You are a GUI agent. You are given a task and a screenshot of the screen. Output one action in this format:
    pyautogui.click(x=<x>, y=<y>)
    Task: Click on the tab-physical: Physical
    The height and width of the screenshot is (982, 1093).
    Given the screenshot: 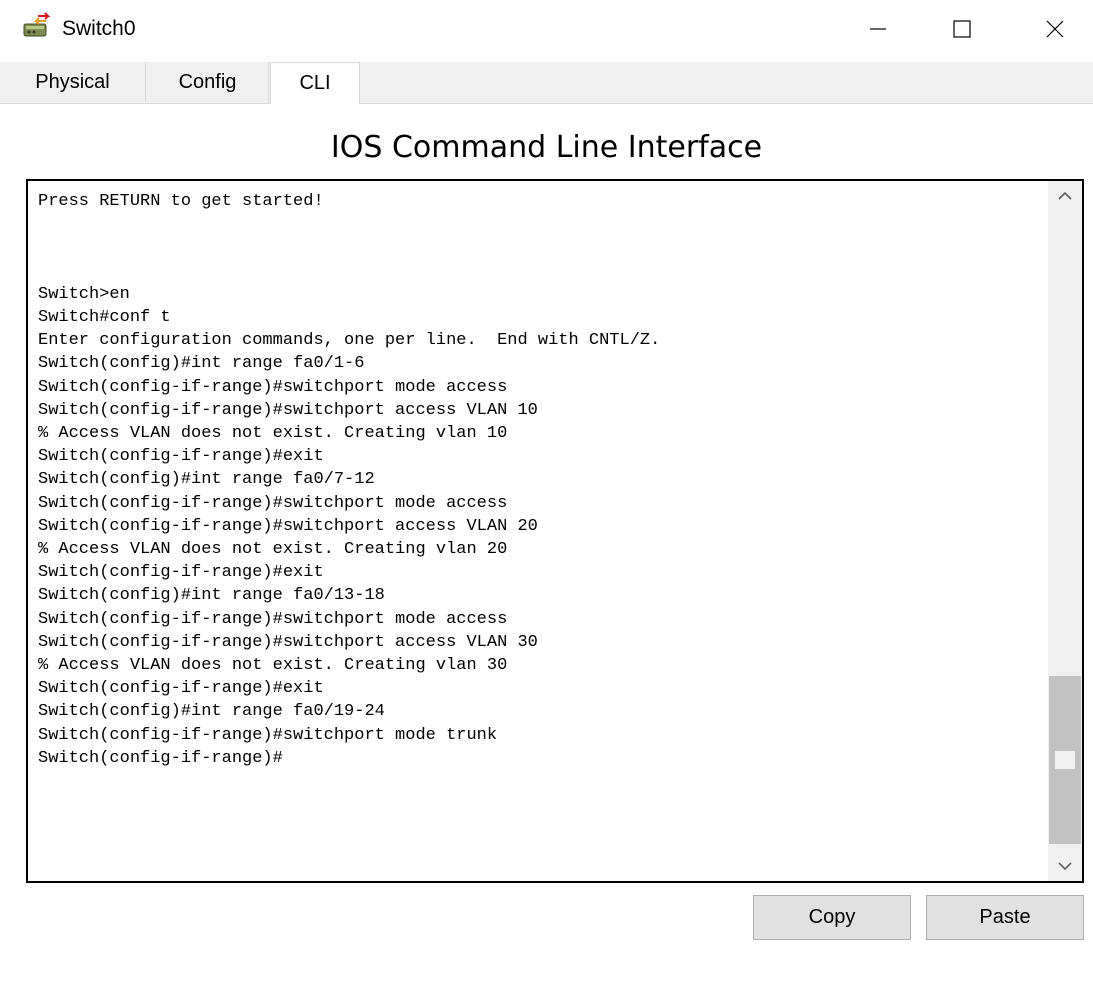 What is the action you would take?
    pyautogui.click(x=73, y=82)
    